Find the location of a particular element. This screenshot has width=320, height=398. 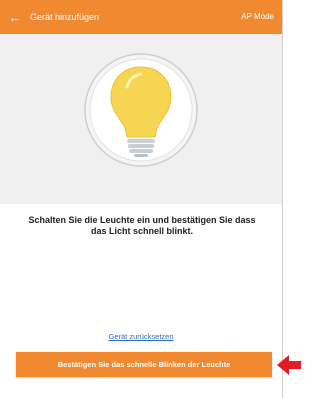

red-arrow-annotation is located at coordinates (289, 365).